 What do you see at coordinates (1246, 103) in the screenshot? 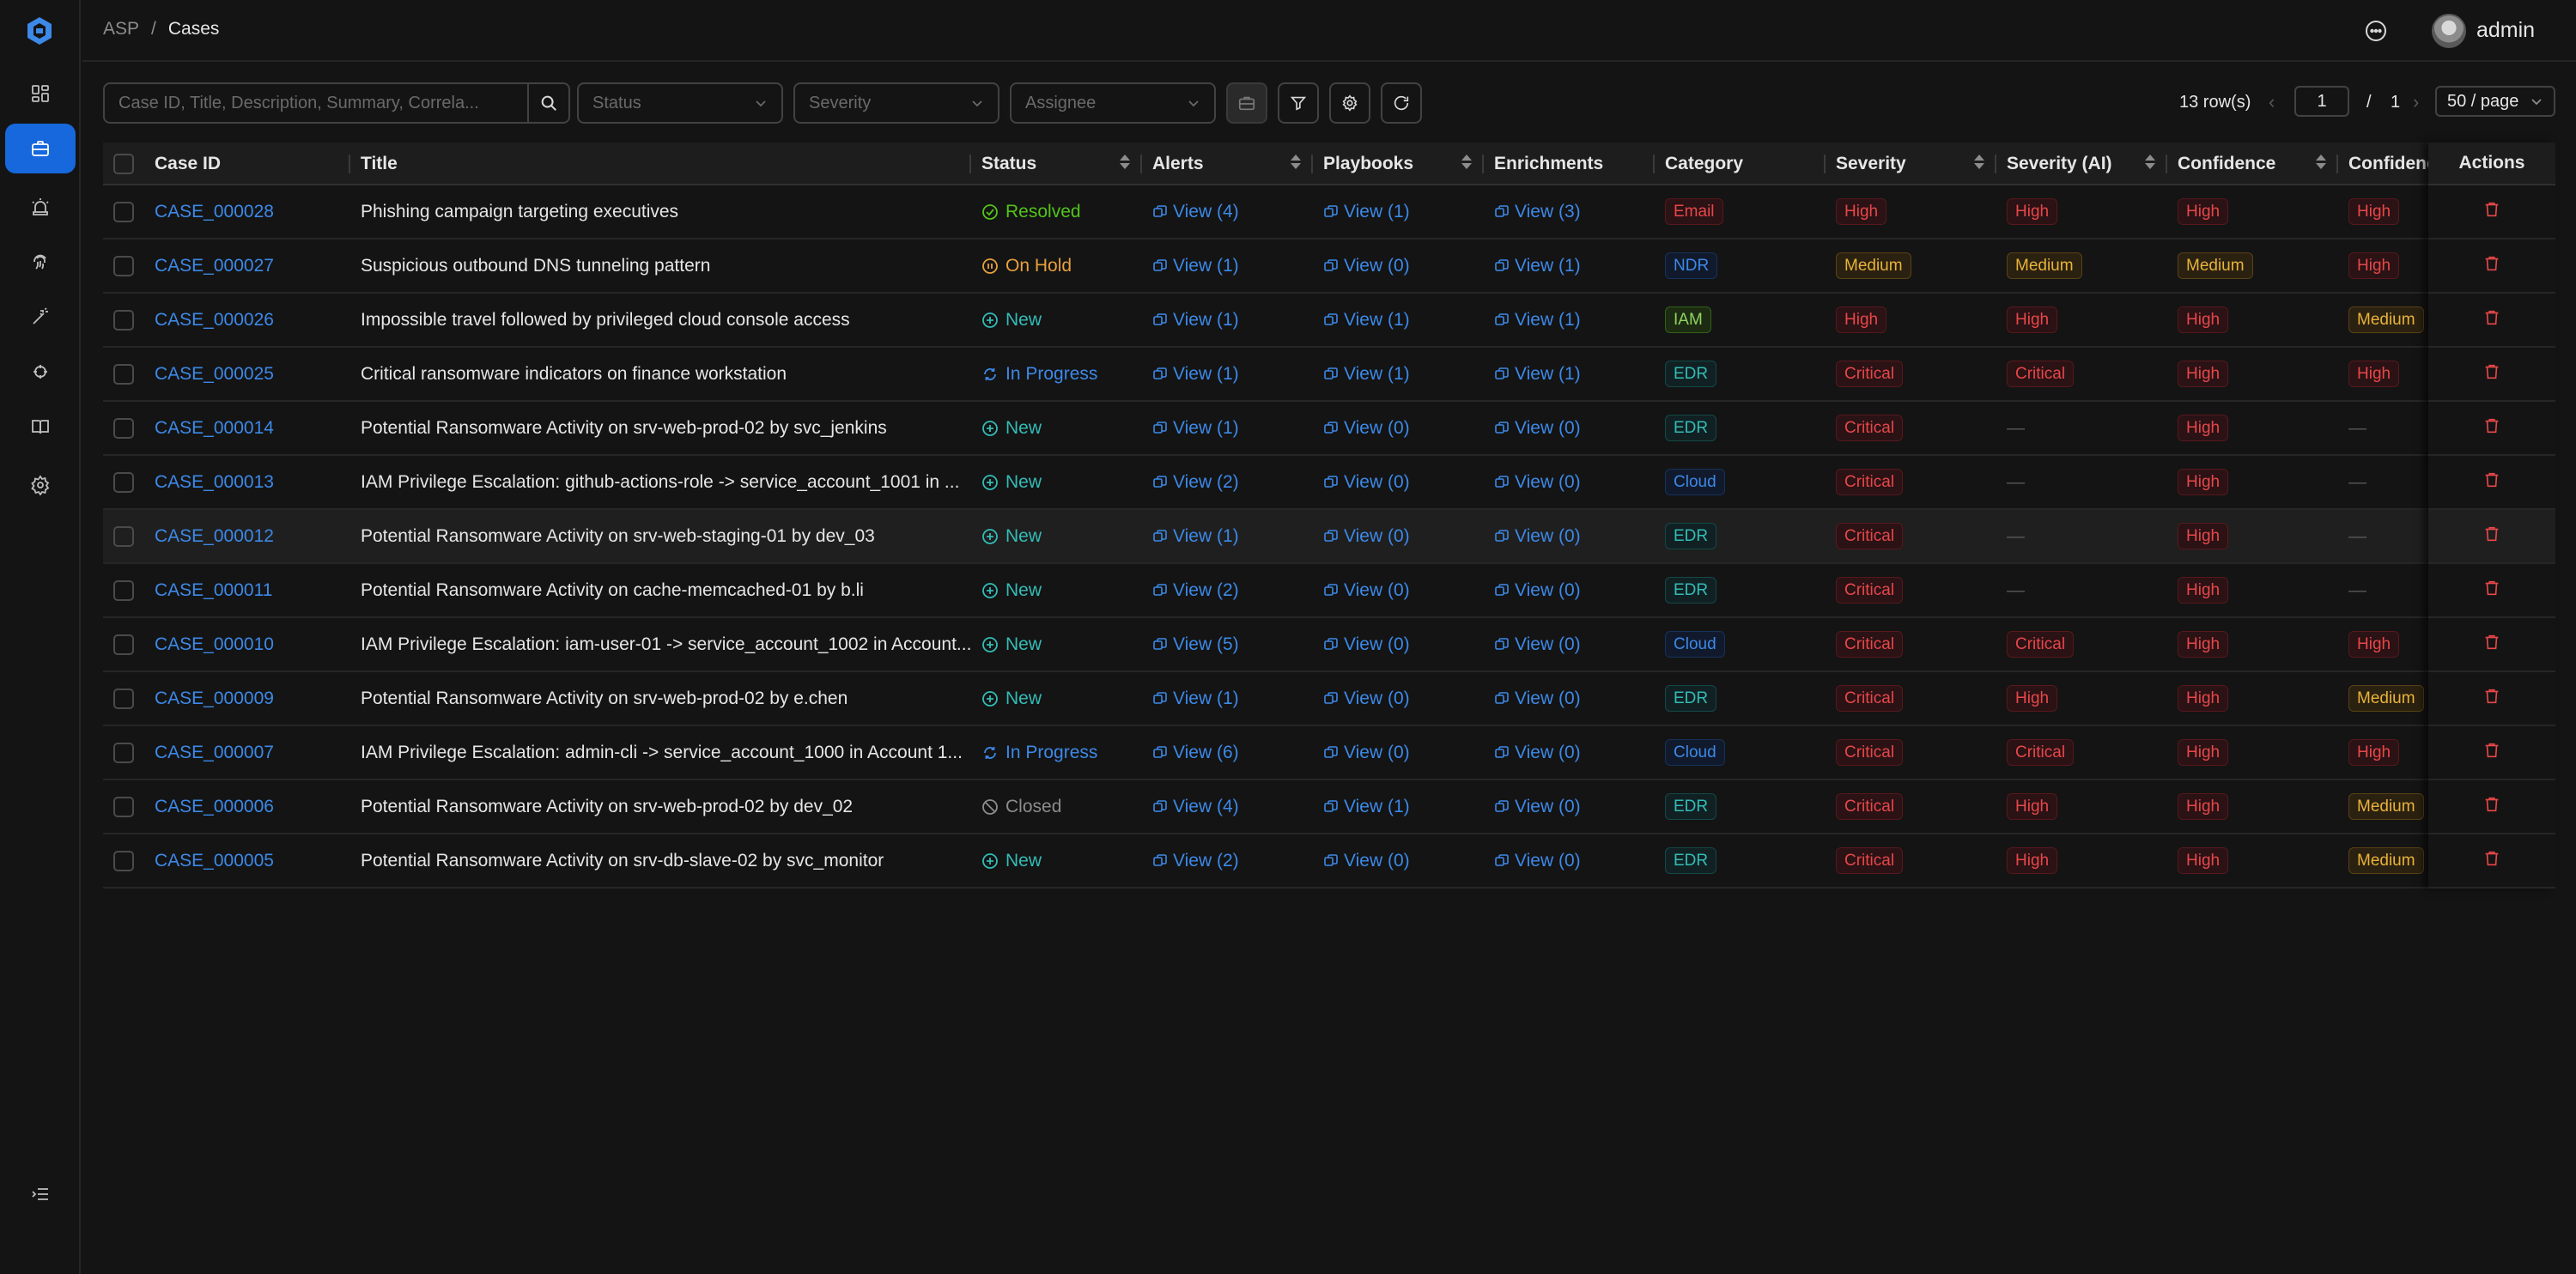
I see `bulk-action-button` at bounding box center [1246, 103].